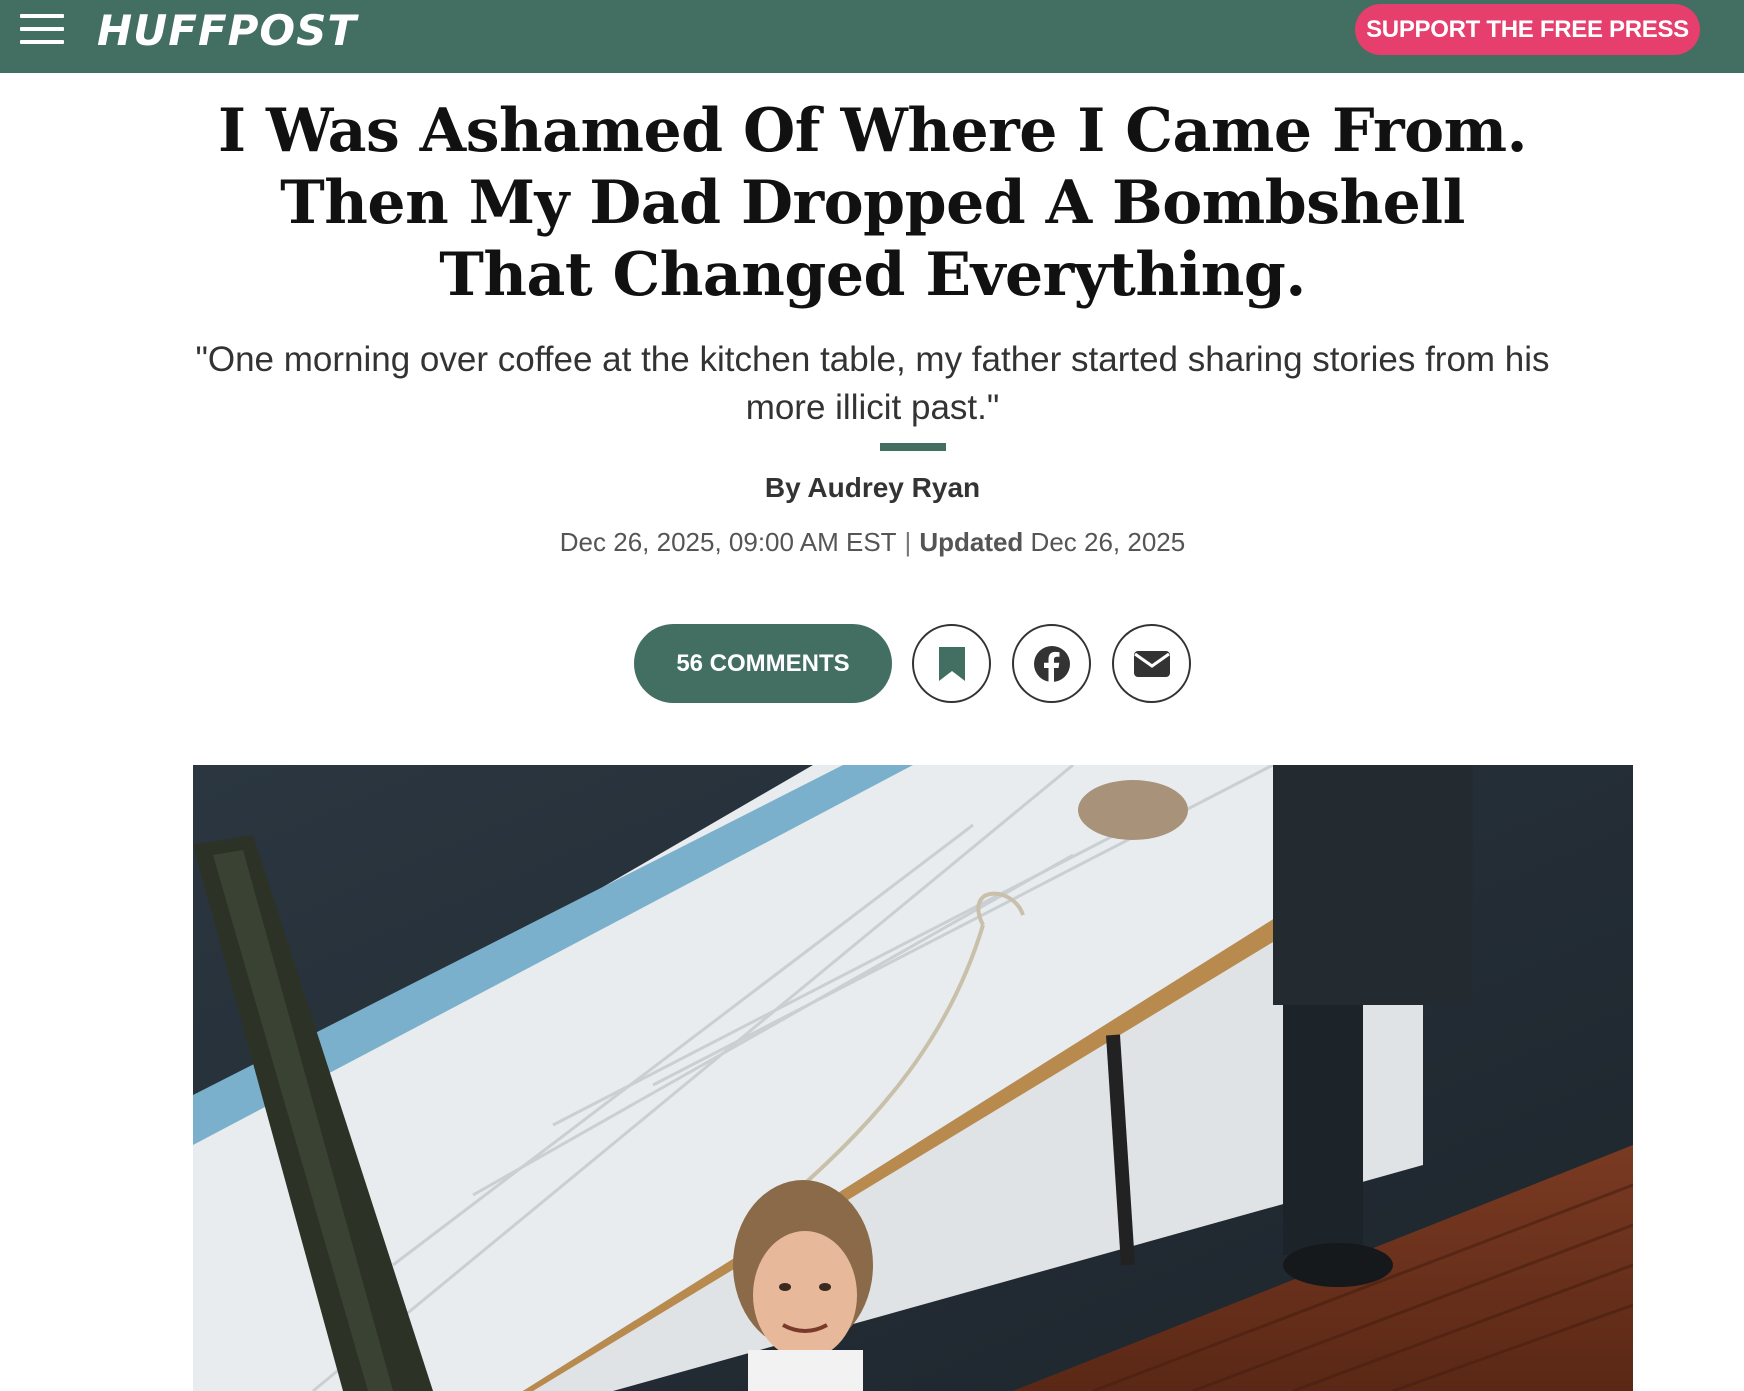 The image size is (1744, 1391). I want to click on bookmark-icon, so click(951, 663).